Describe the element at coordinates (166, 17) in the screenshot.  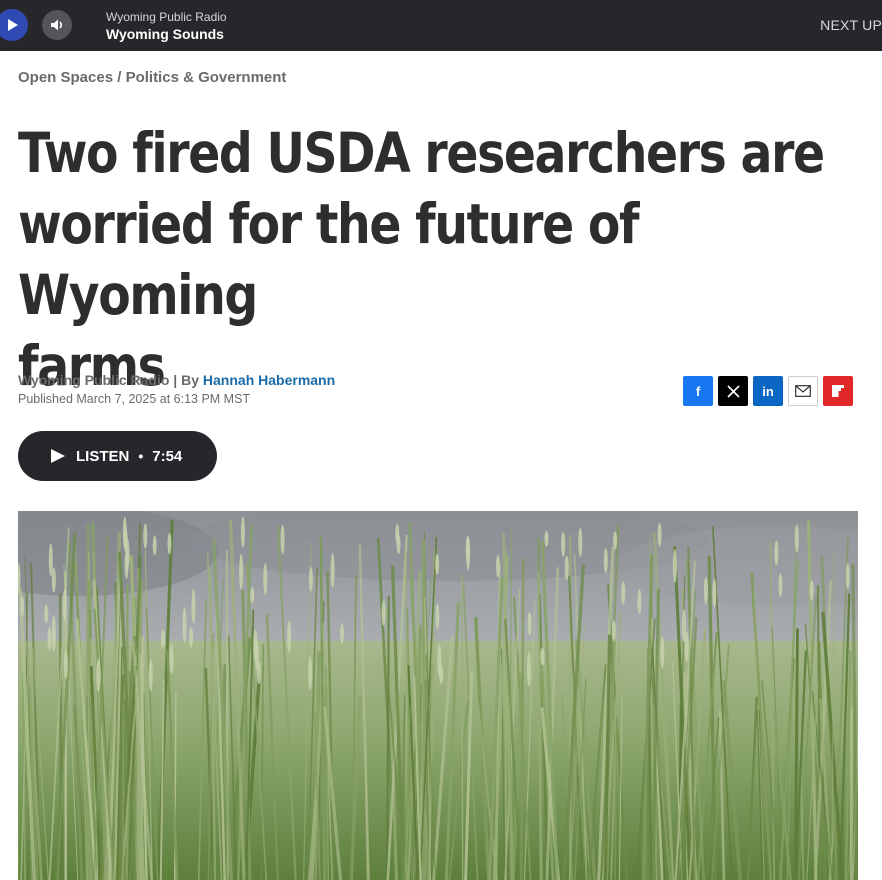
I see `player-station-name: Wyoming Public Radio` at that location.